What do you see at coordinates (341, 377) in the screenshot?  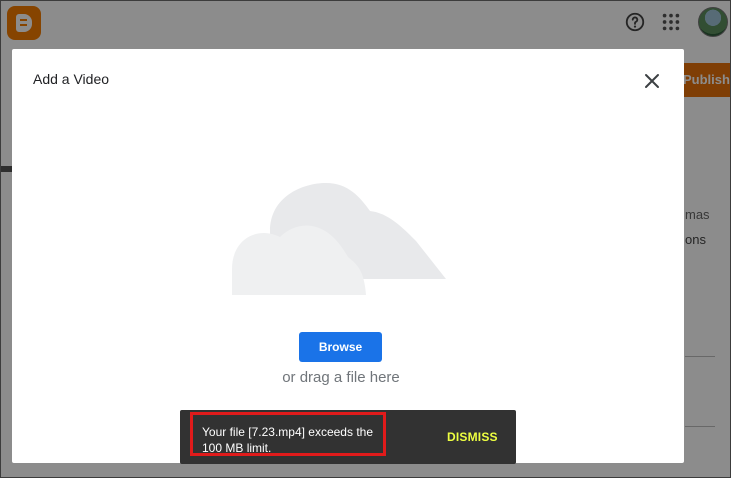 I see `drag-file-hint: or drag a file here` at bounding box center [341, 377].